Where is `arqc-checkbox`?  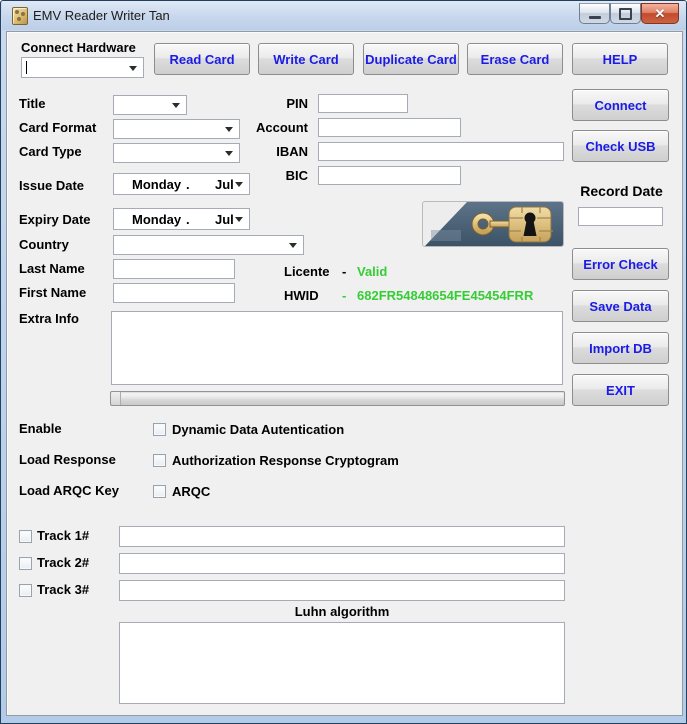 arqc-checkbox is located at coordinates (159, 491).